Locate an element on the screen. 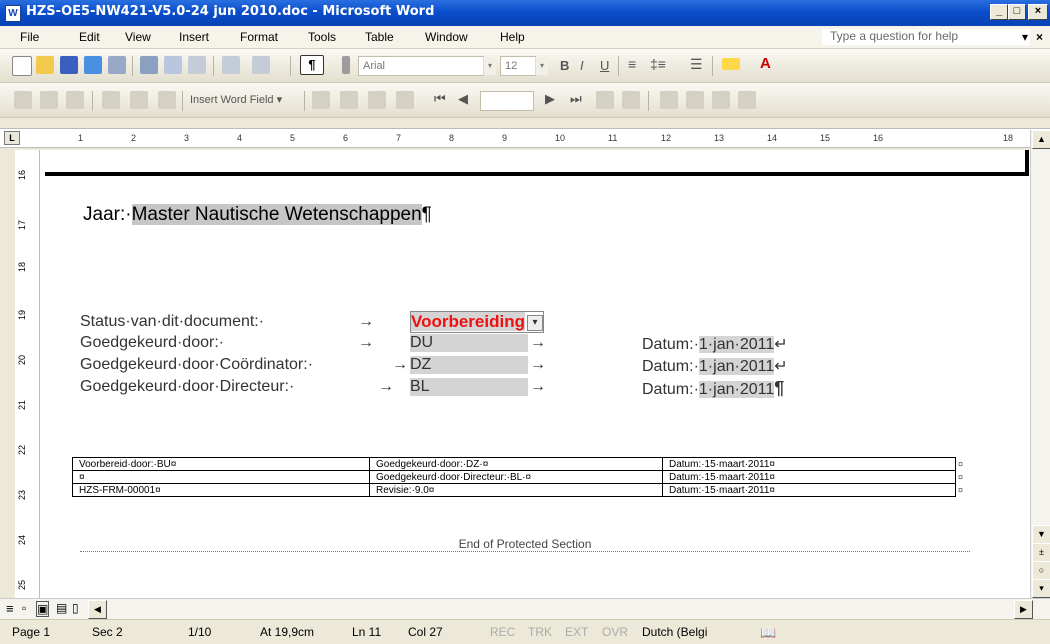  status-ovr: OVR is located at coordinates (615, 632).